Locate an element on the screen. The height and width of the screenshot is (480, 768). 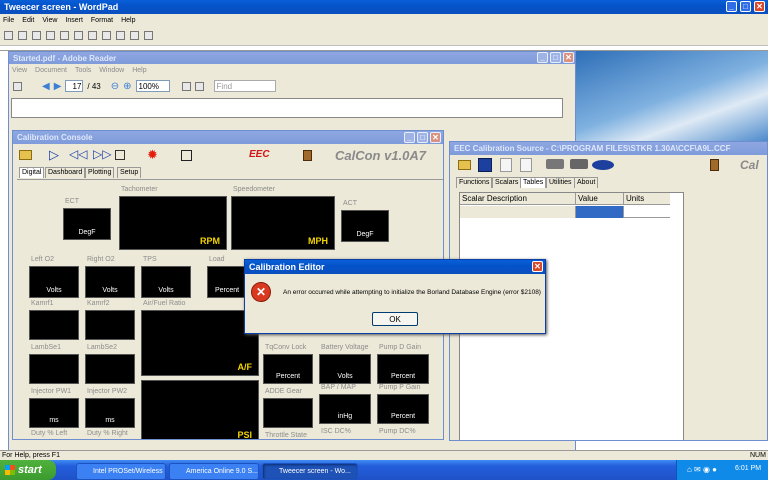
kamr1-gauge is located at coordinates (54, 325).